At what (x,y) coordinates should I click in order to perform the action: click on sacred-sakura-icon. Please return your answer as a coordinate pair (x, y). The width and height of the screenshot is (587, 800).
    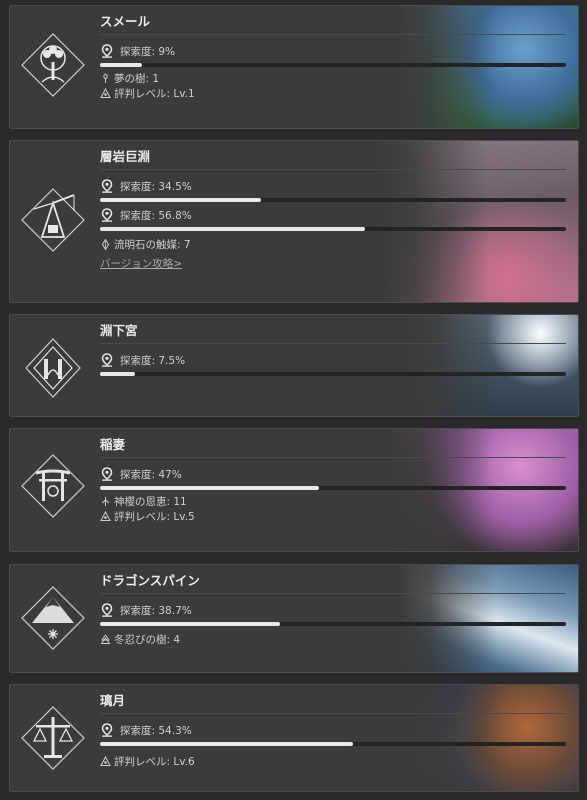
    Looking at the image, I should click on (105, 501).